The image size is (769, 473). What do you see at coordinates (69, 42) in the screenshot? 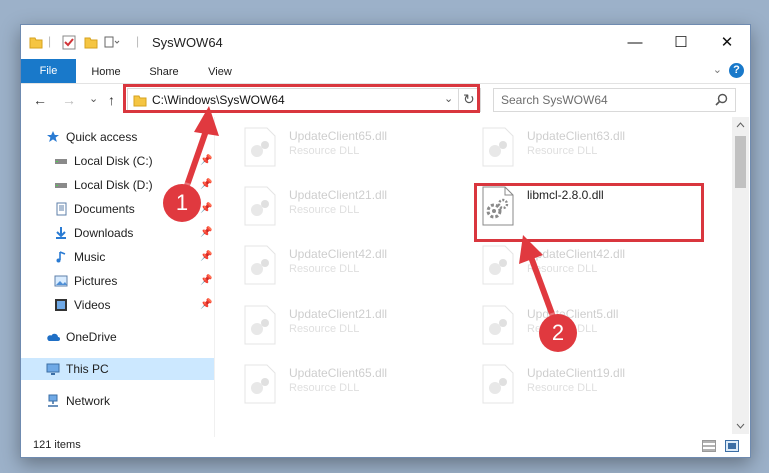
I see `properties-icon` at bounding box center [69, 42].